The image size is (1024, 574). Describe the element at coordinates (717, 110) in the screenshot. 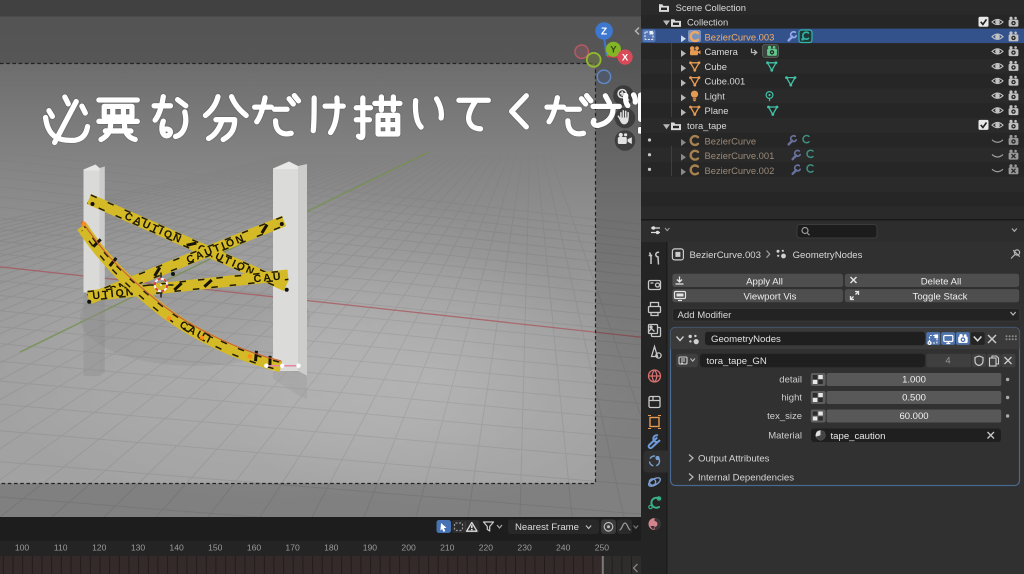

I see `svg-text: Plane` at that location.